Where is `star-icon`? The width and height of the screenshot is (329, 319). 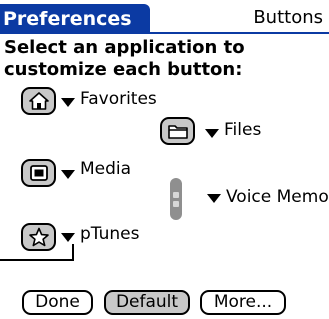 star-icon is located at coordinates (38, 237).